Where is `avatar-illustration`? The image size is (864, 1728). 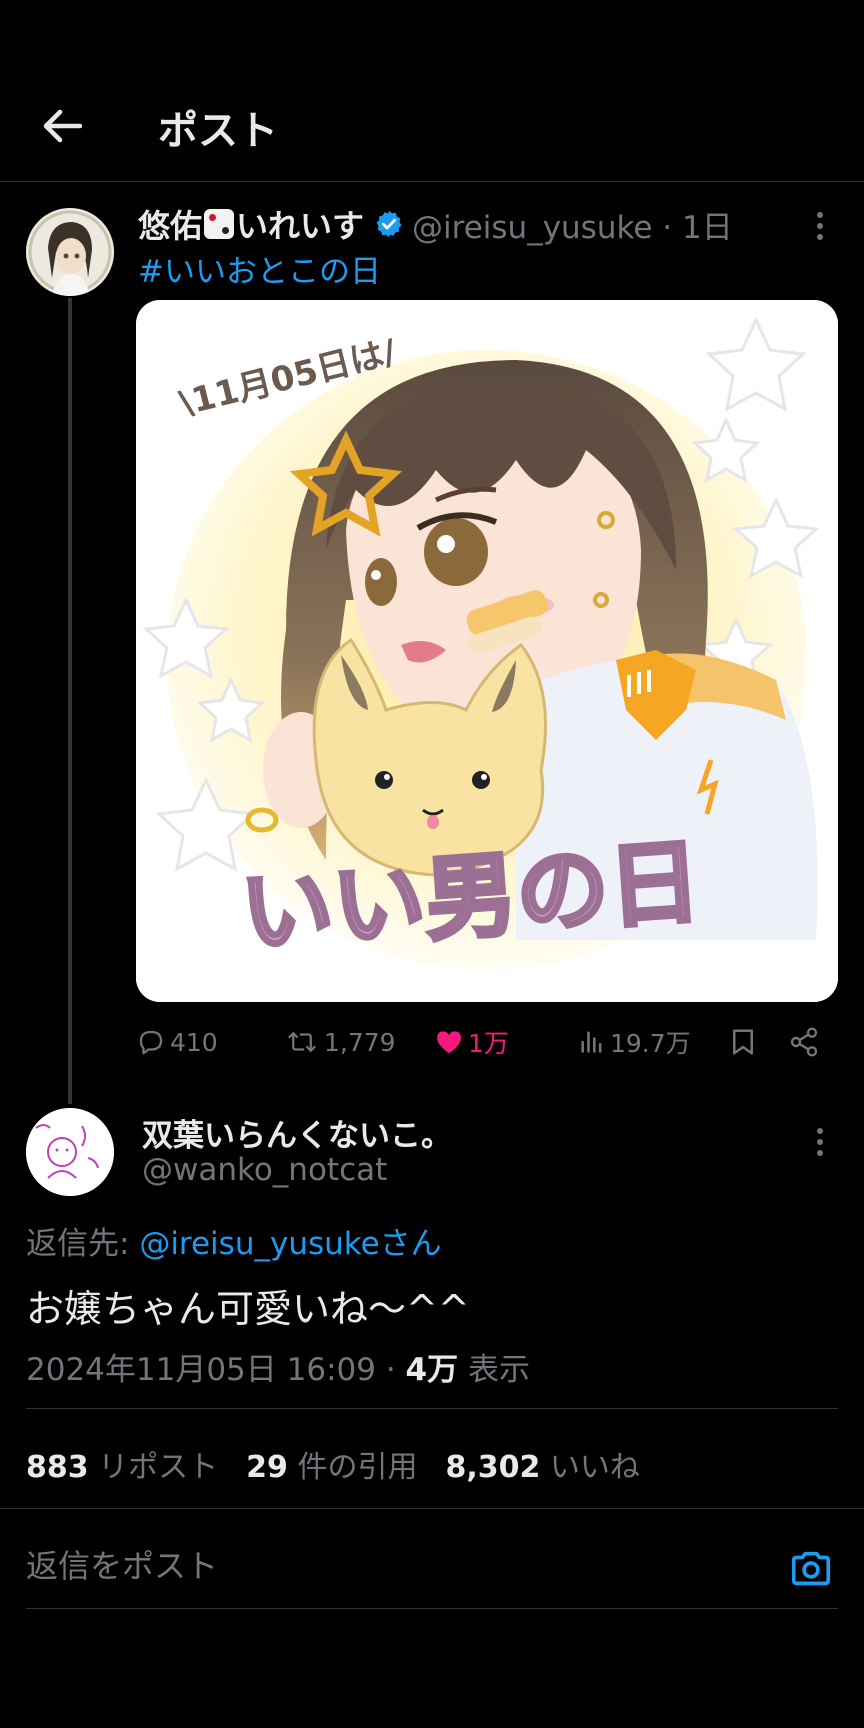 avatar-illustration is located at coordinates (70, 252).